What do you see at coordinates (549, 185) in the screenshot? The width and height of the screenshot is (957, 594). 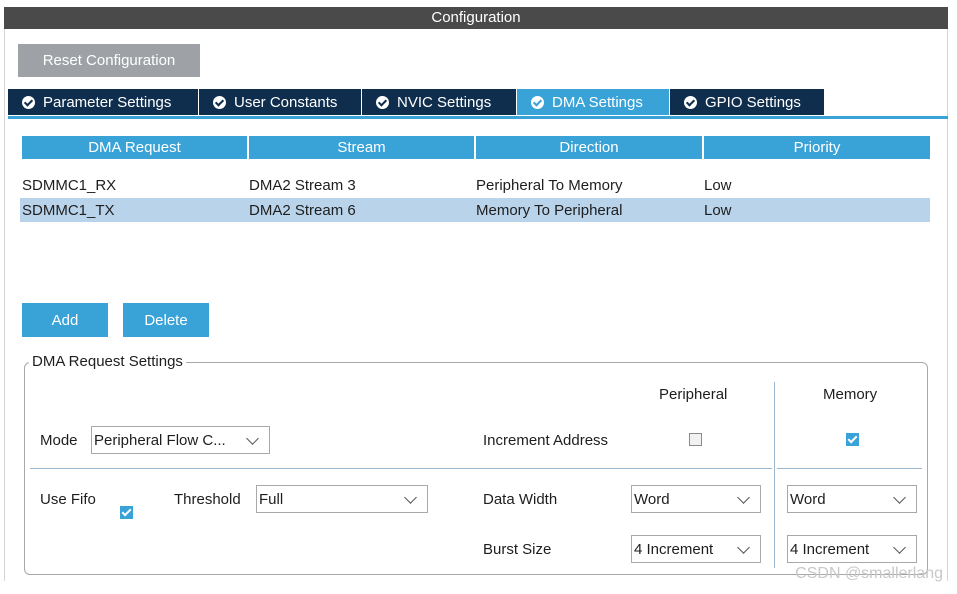 I see `cell-direction: Peripheral To Memory` at bounding box center [549, 185].